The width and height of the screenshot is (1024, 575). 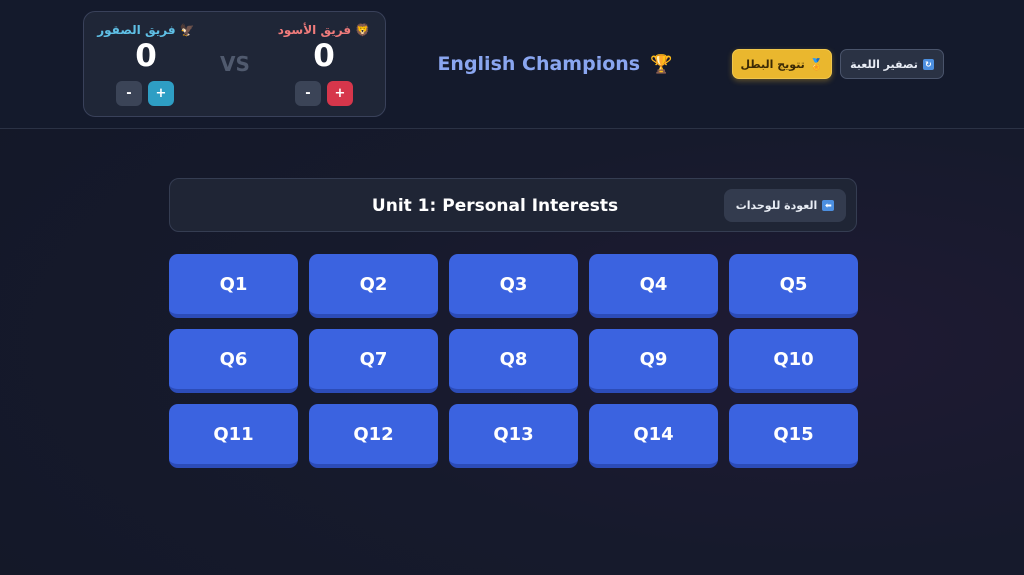 I want to click on question-button: Q1, so click(x=233, y=286).